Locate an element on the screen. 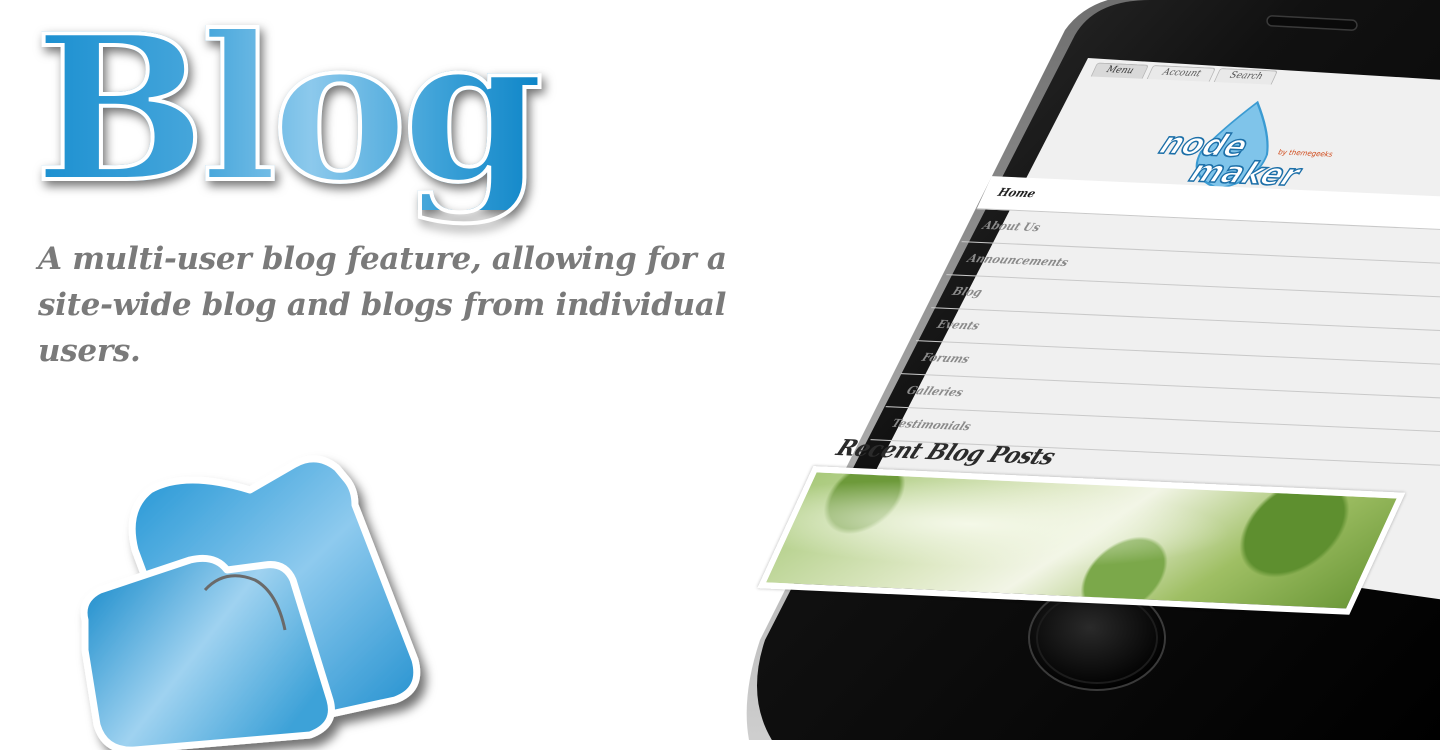  nav-item-label: Galleries is located at coordinates (935, 391).